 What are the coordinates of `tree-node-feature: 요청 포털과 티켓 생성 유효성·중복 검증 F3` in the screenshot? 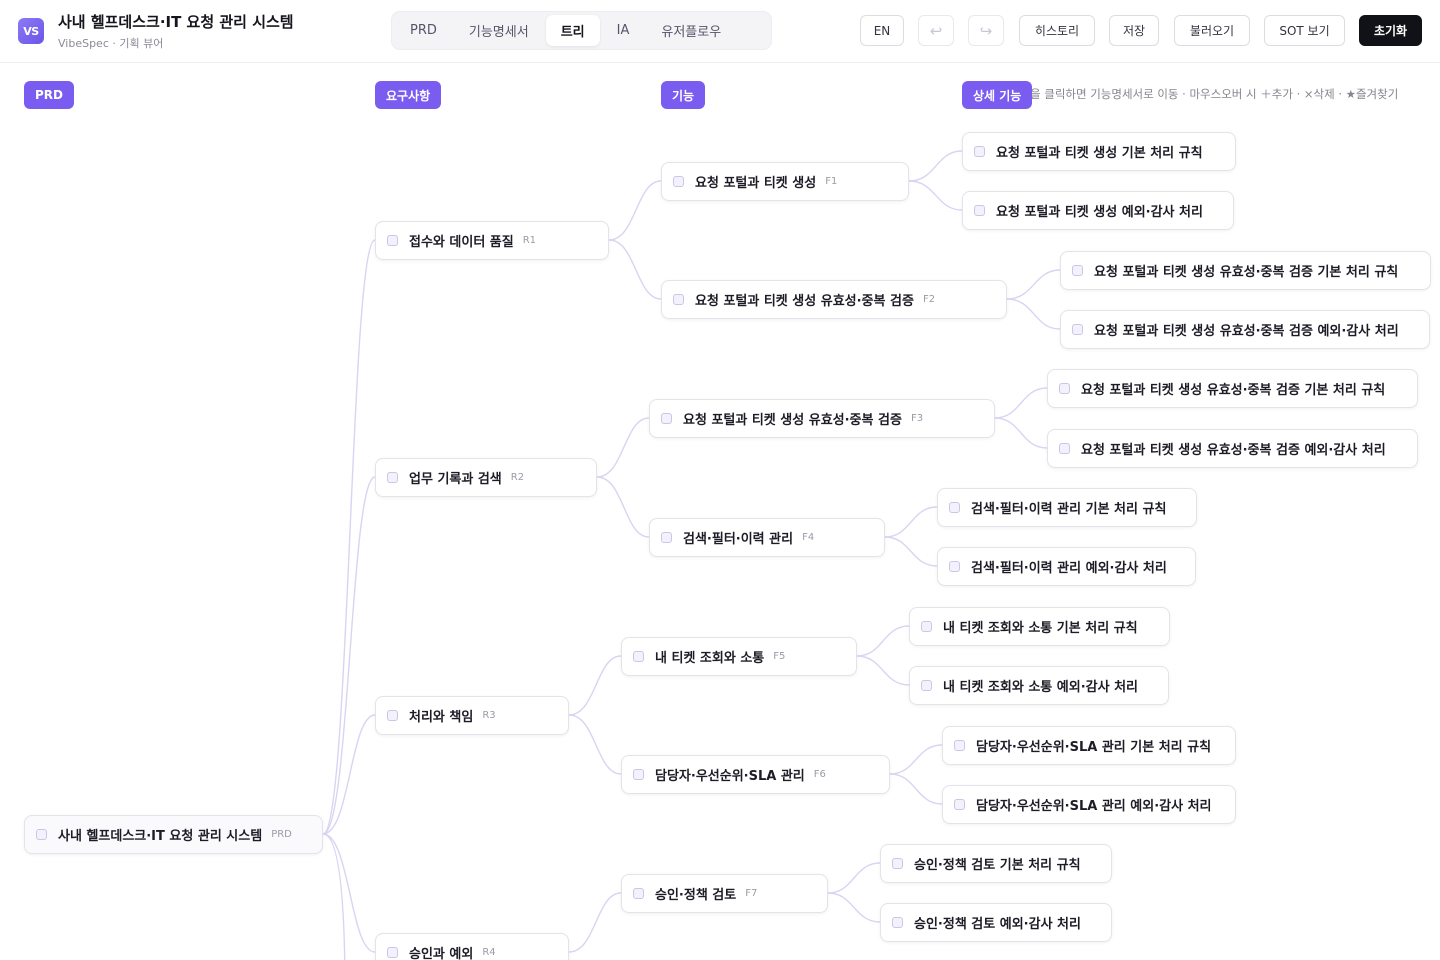 It's located at (822, 418).